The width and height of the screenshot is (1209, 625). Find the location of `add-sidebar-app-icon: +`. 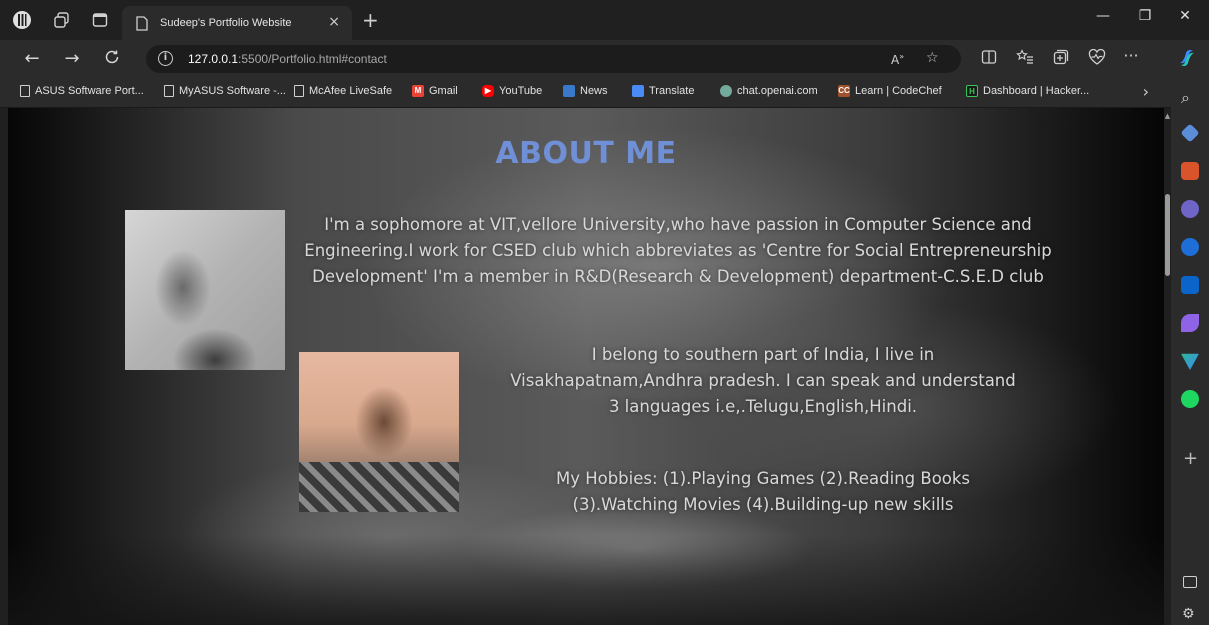

add-sidebar-app-icon: + is located at coordinates (1190, 458).